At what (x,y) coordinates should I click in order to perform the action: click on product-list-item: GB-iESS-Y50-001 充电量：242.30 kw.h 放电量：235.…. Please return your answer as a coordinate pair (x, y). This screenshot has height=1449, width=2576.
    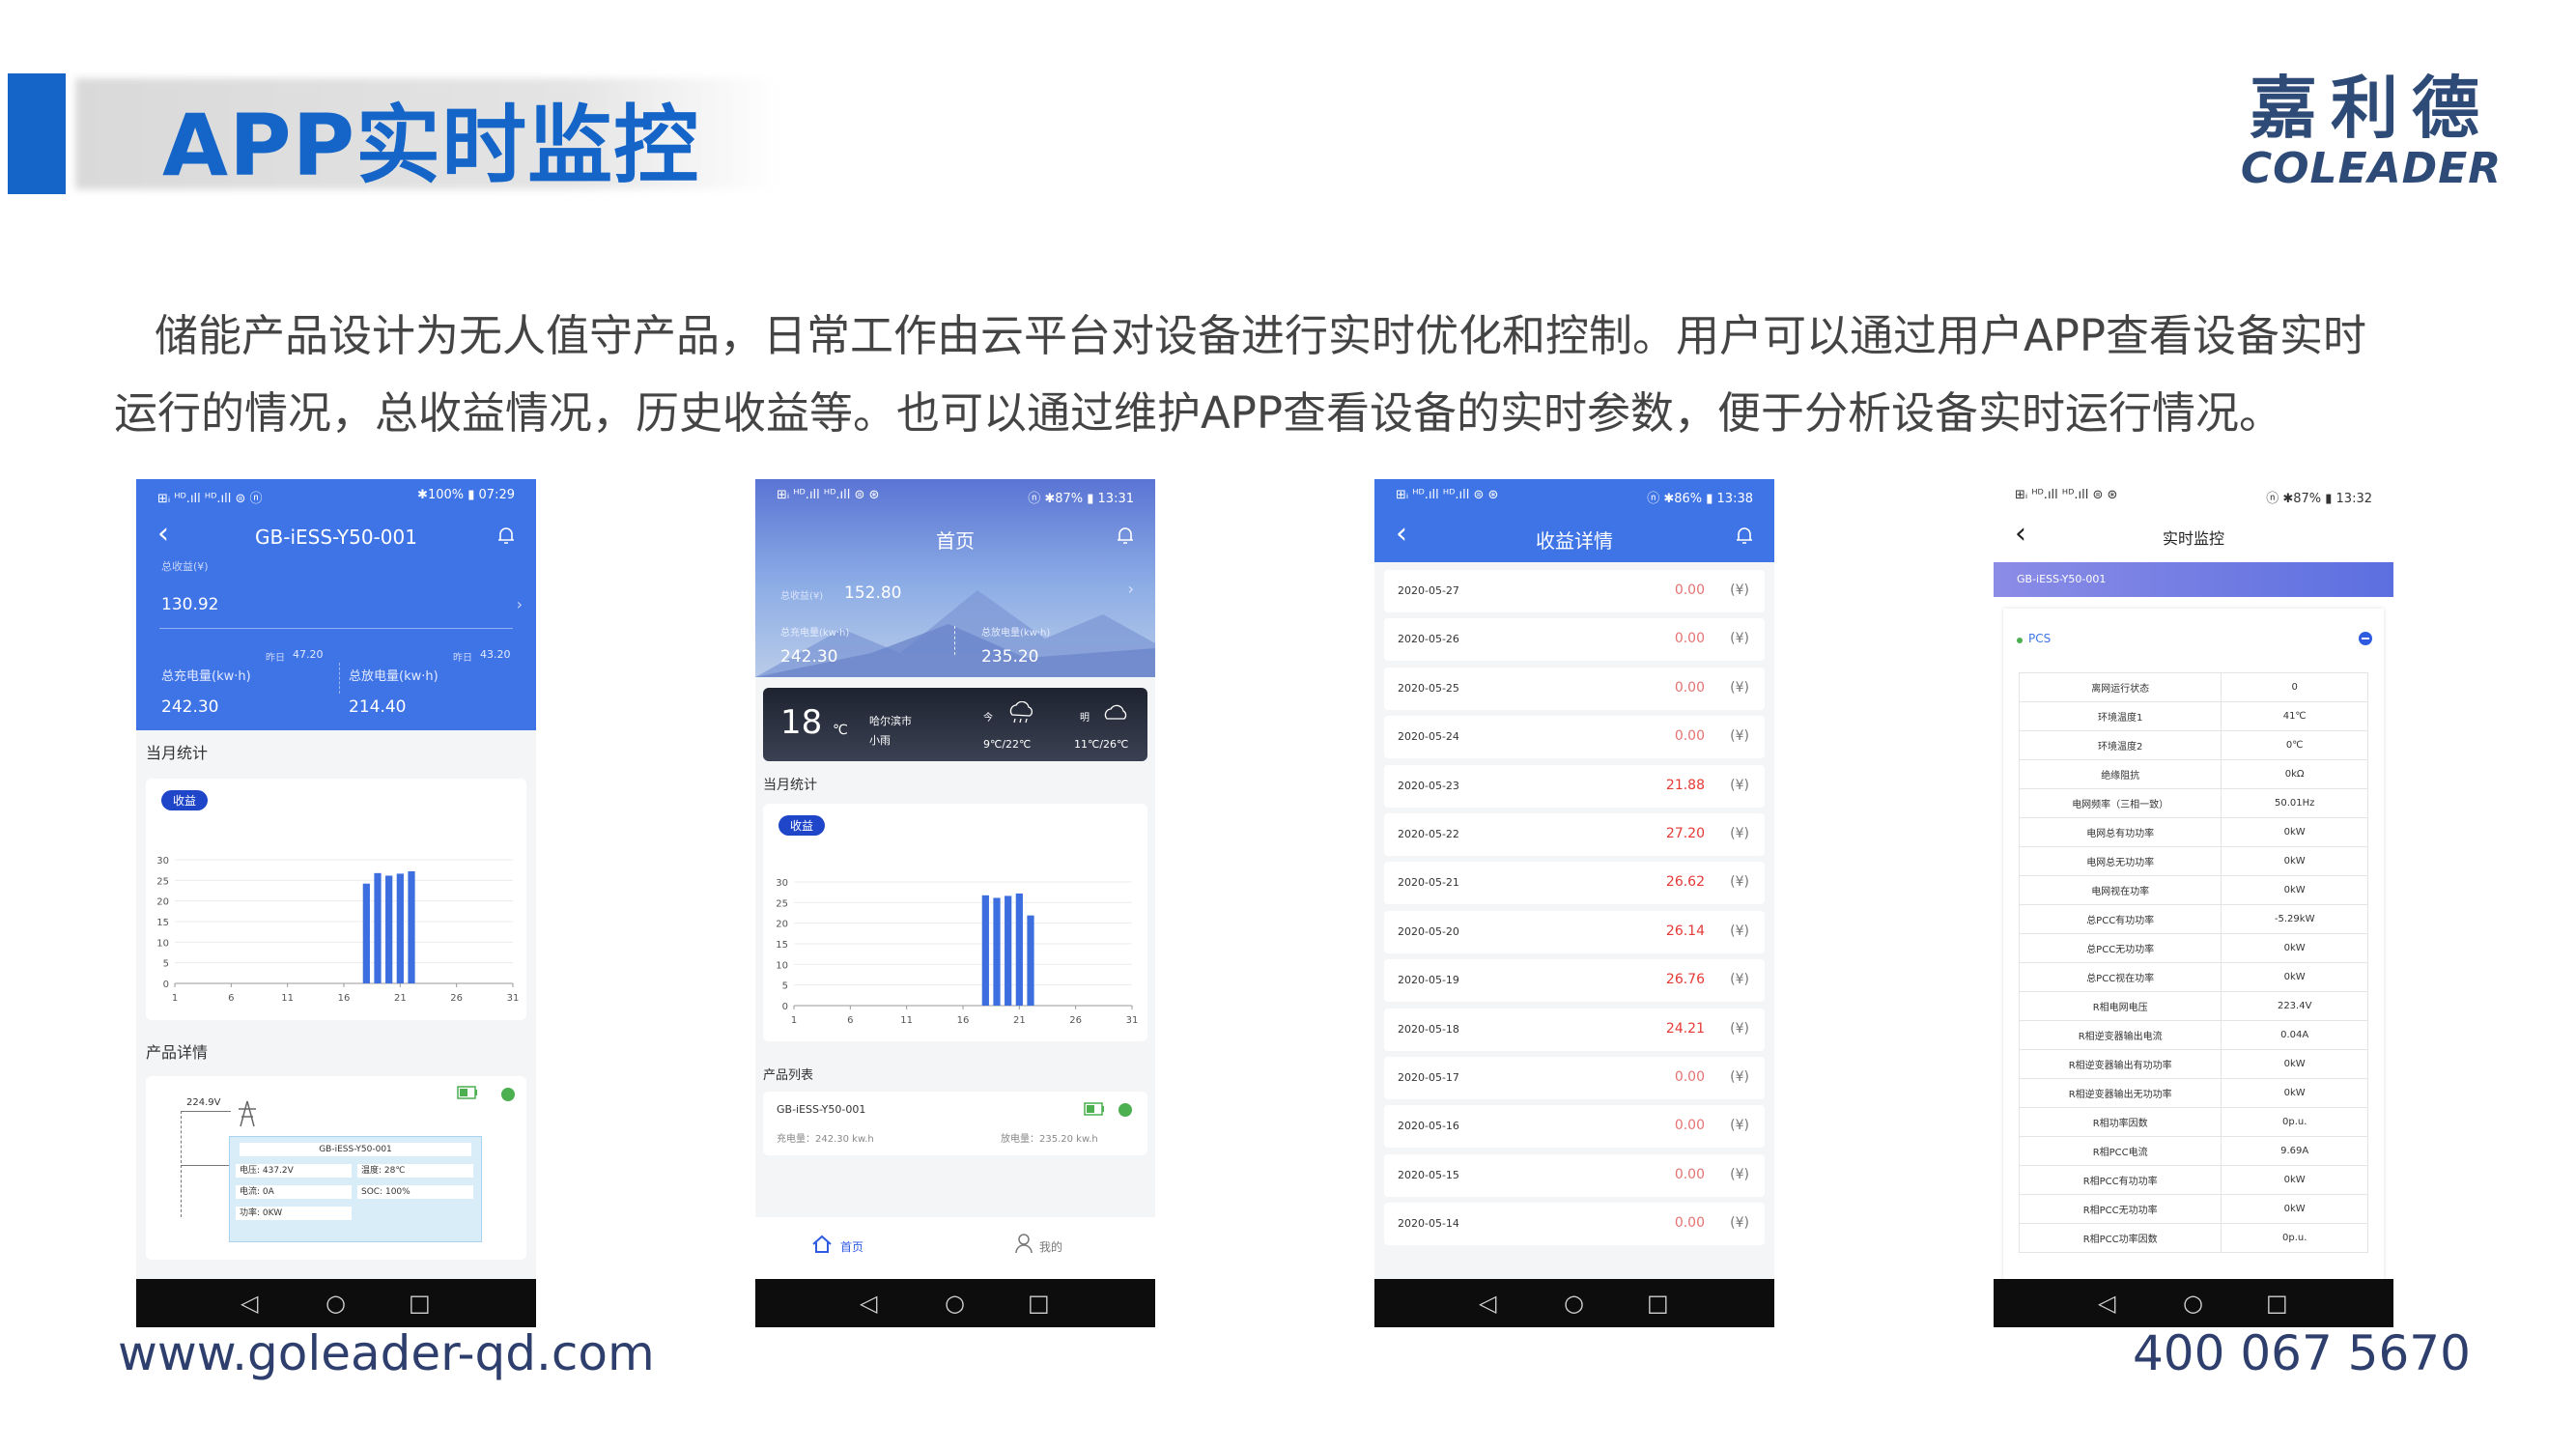
    Looking at the image, I should click on (955, 1123).